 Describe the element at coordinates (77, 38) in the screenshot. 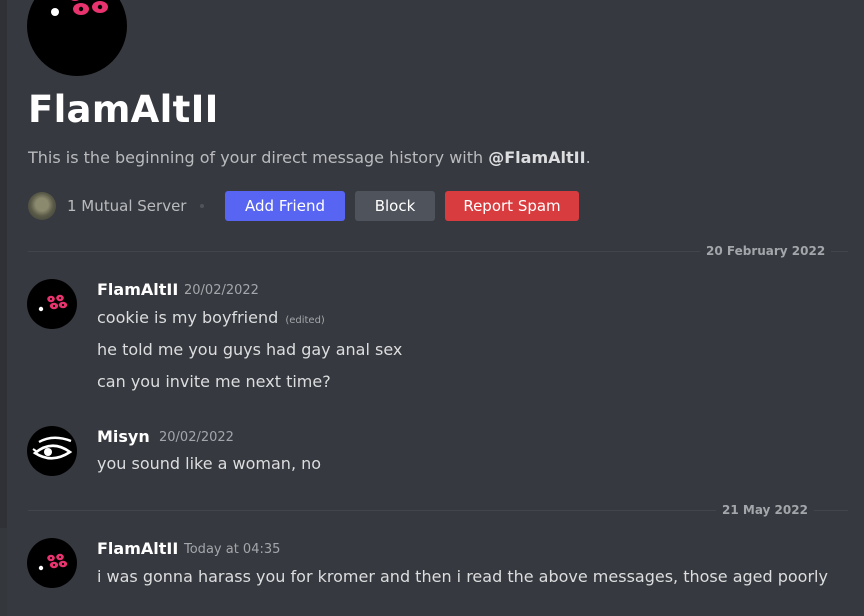

I see `profile-avatar` at that location.